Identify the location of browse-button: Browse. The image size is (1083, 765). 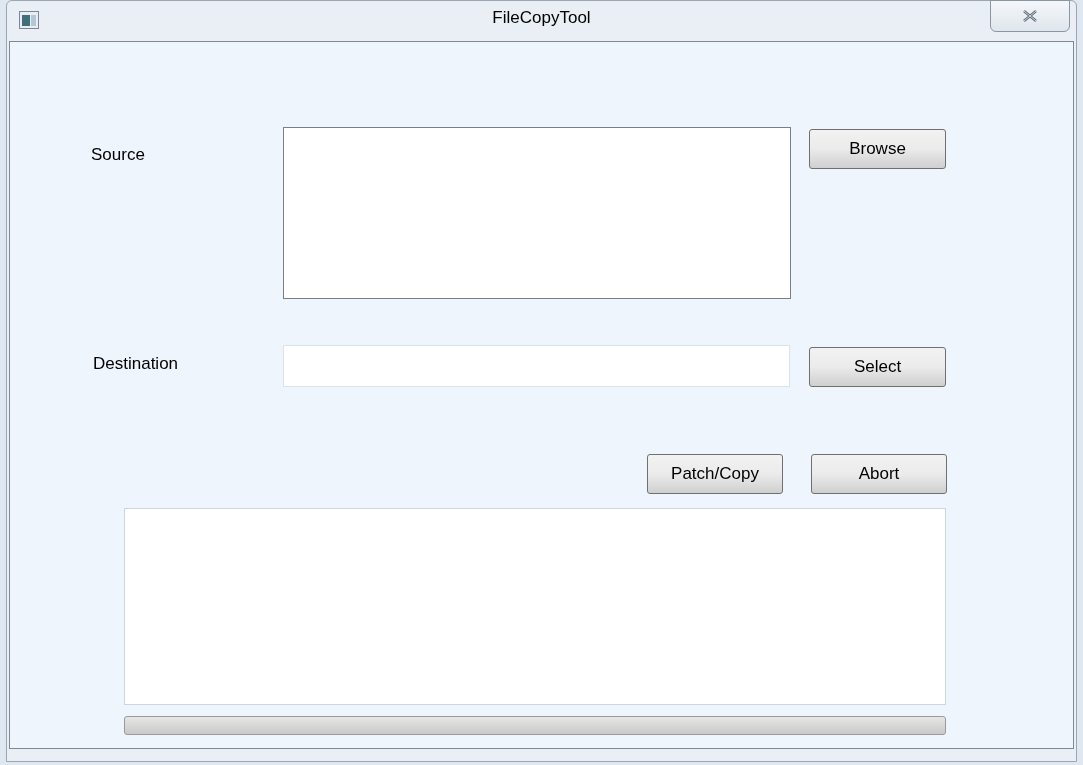
(877, 149).